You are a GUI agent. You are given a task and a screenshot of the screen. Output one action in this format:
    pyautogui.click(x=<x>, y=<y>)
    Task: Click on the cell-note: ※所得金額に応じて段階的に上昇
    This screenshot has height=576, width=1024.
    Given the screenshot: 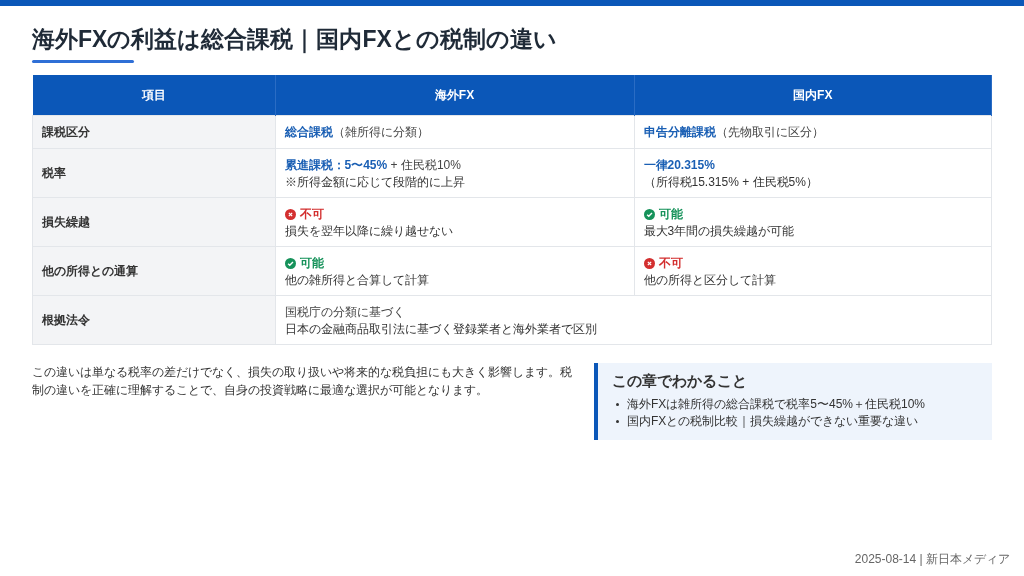 What is the action you would take?
    pyautogui.click(x=375, y=182)
    